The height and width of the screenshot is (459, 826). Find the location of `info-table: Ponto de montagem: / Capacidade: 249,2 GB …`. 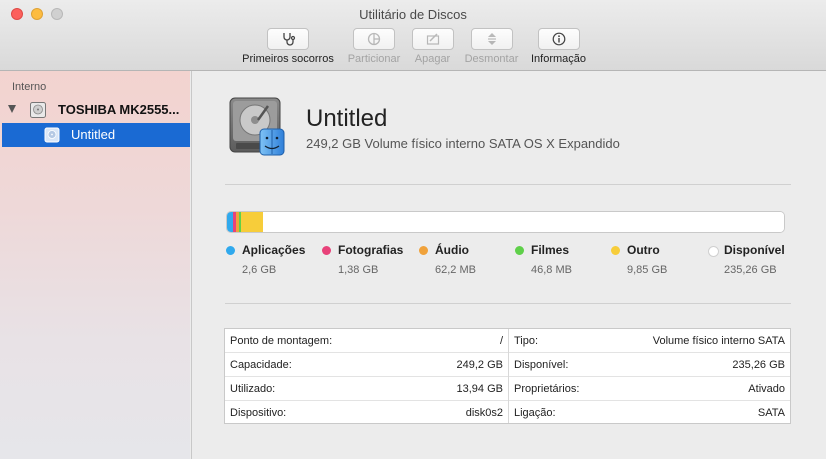

info-table: Ponto de montagem: / Capacidade: 249,2 GB … is located at coordinates (507, 376).